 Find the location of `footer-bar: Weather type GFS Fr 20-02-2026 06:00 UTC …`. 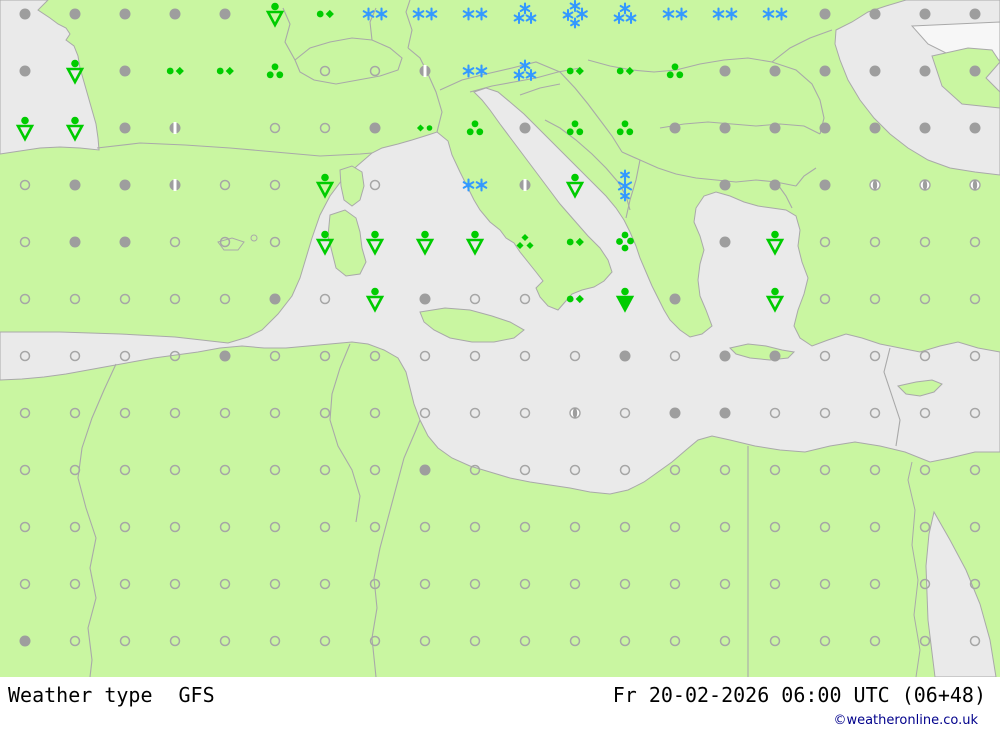

footer-bar: Weather type GFS Fr 20-02-2026 06:00 UTC … is located at coordinates (500, 705).